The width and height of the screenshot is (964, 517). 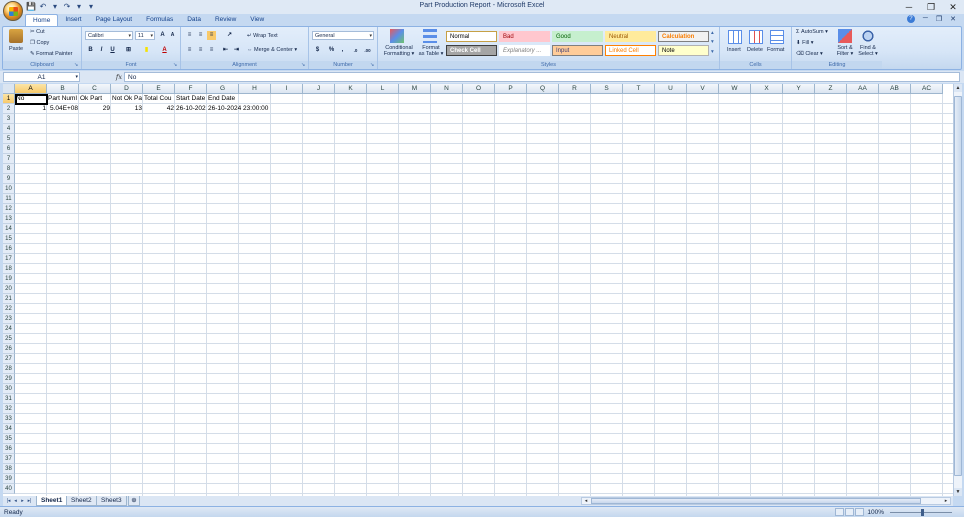 I want to click on cell-style-good: Good, so click(x=577, y=36).